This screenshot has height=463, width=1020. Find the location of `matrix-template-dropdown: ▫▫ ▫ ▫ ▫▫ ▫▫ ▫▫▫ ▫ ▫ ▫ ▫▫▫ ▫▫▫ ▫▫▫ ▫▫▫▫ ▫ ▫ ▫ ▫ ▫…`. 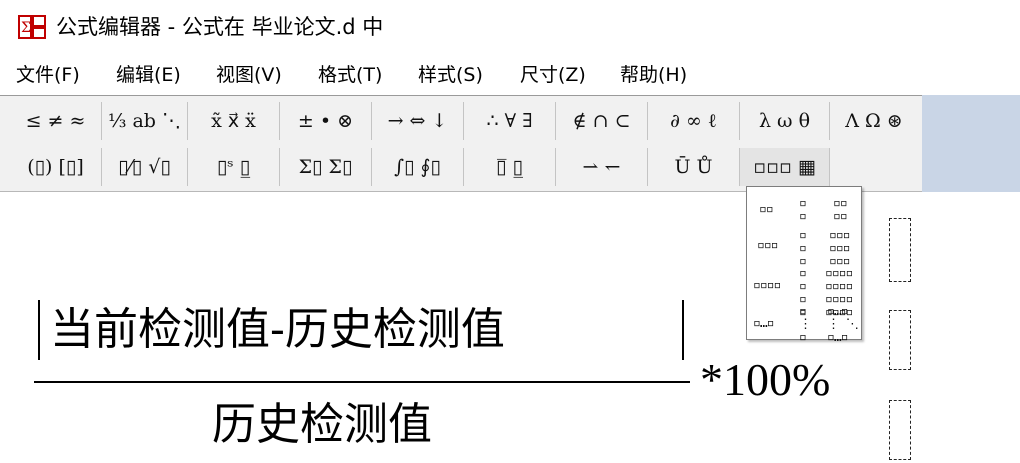

matrix-template-dropdown: ▫▫ ▫ ▫ ▫▫ ▫▫ ▫▫▫ ▫ ▫ ▫ ▫▫▫ ▫▫▫ ▫▫▫ ▫▫▫▫ ▫ ▫ ▫ ▫ ▫… is located at coordinates (804, 265).